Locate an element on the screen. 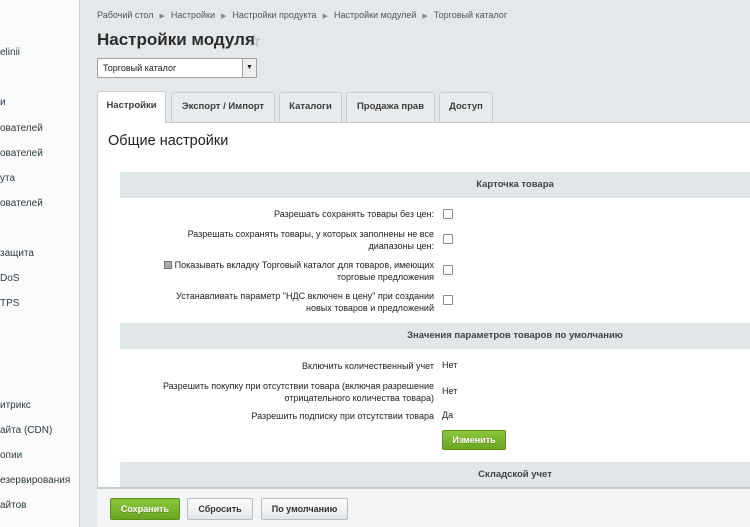  field-label: Разрешить подписку при отсутствии товара is located at coordinates (342, 416).